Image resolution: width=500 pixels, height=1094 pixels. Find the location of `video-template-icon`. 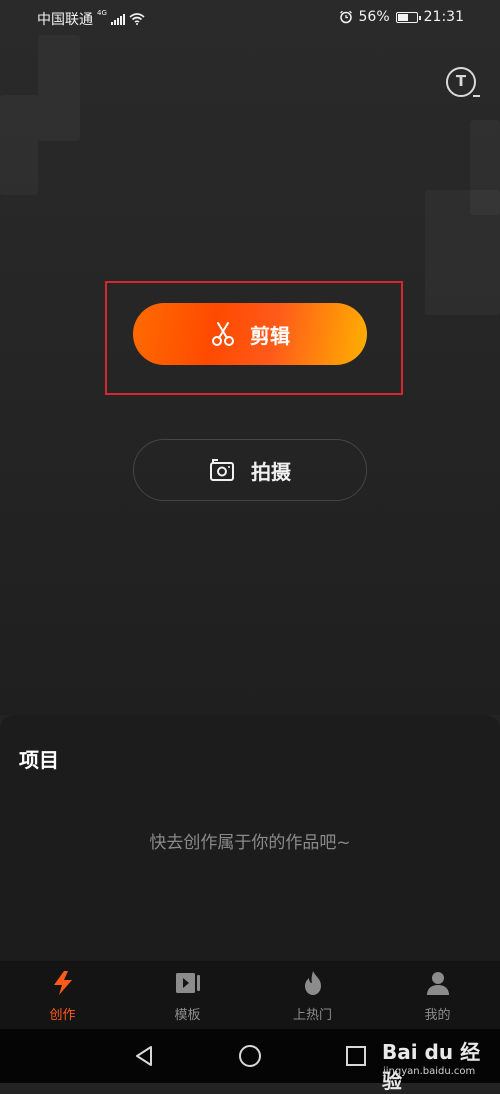

video-template-icon is located at coordinates (187, 983).